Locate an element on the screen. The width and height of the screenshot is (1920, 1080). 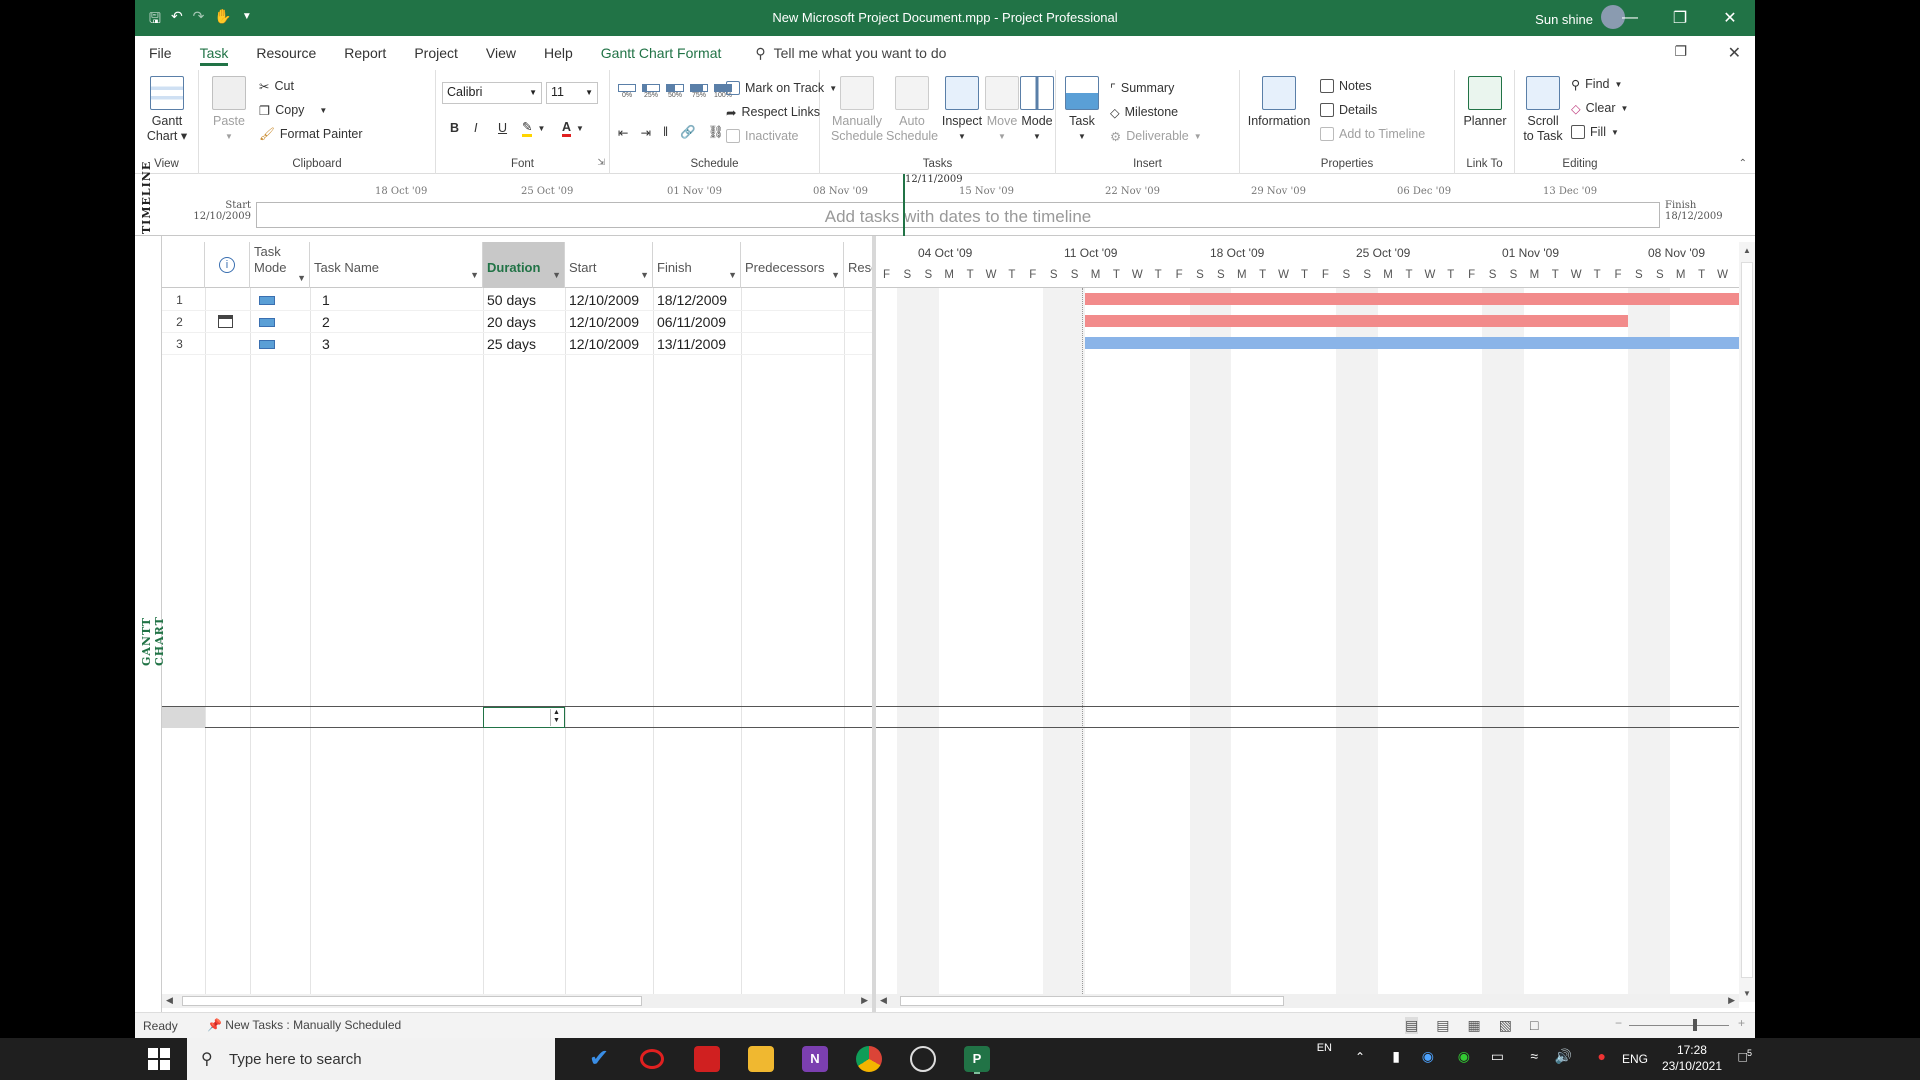
zoom-slider: − + is located at coordinates (1680, 1024).